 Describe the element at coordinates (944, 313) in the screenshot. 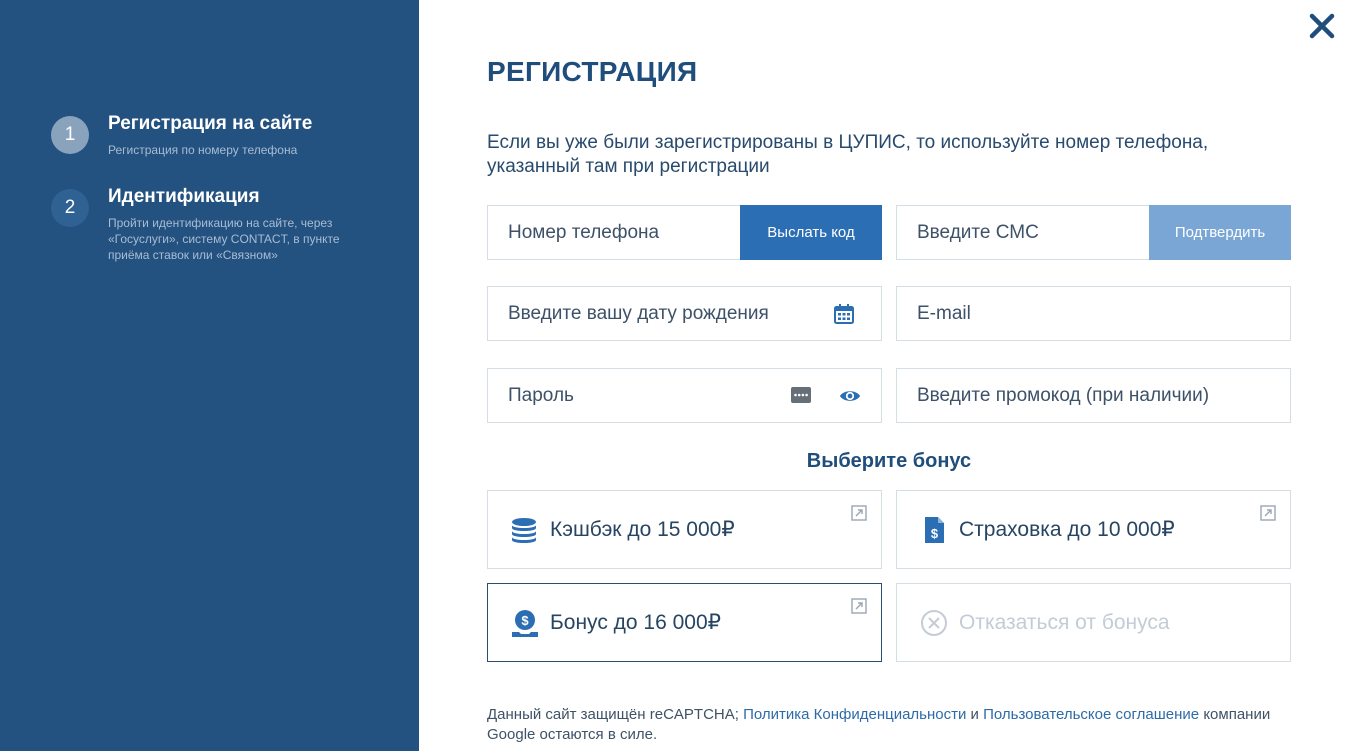

I see `email-placeholder: E-mail` at that location.